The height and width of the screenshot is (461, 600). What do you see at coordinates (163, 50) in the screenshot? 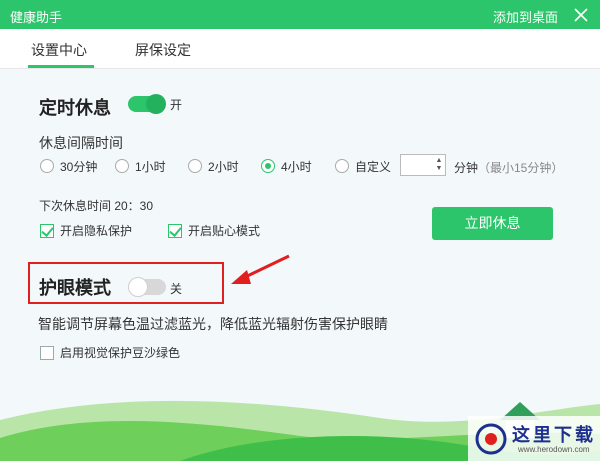
I see `tab-screensaver: 屏保设定` at bounding box center [163, 50].